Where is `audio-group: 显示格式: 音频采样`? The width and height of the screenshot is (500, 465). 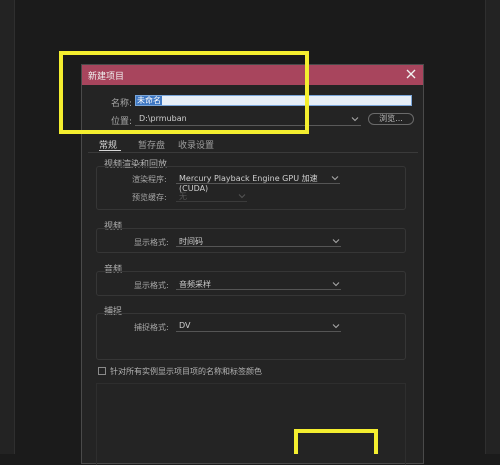
audio-group: 显示格式: 音频采样 is located at coordinates (251, 283).